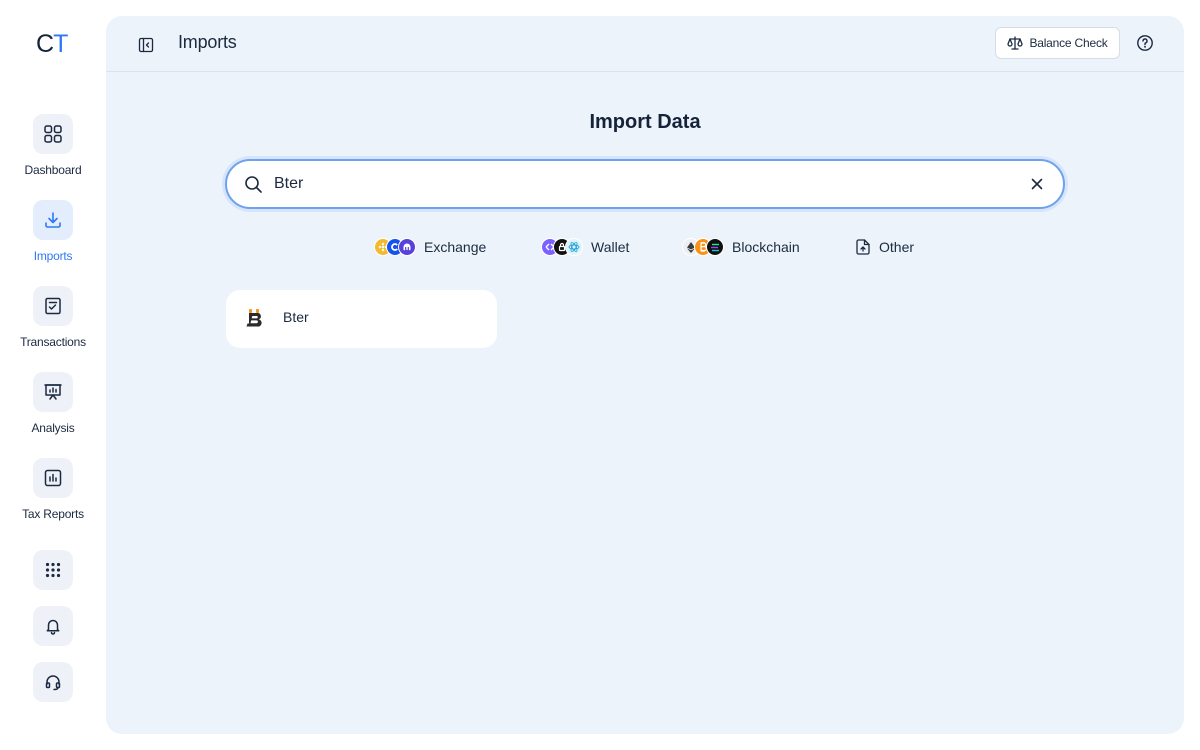 This screenshot has height=750, width=1200. What do you see at coordinates (60, 44) in the screenshot?
I see `logo-letter-t: T` at bounding box center [60, 44].